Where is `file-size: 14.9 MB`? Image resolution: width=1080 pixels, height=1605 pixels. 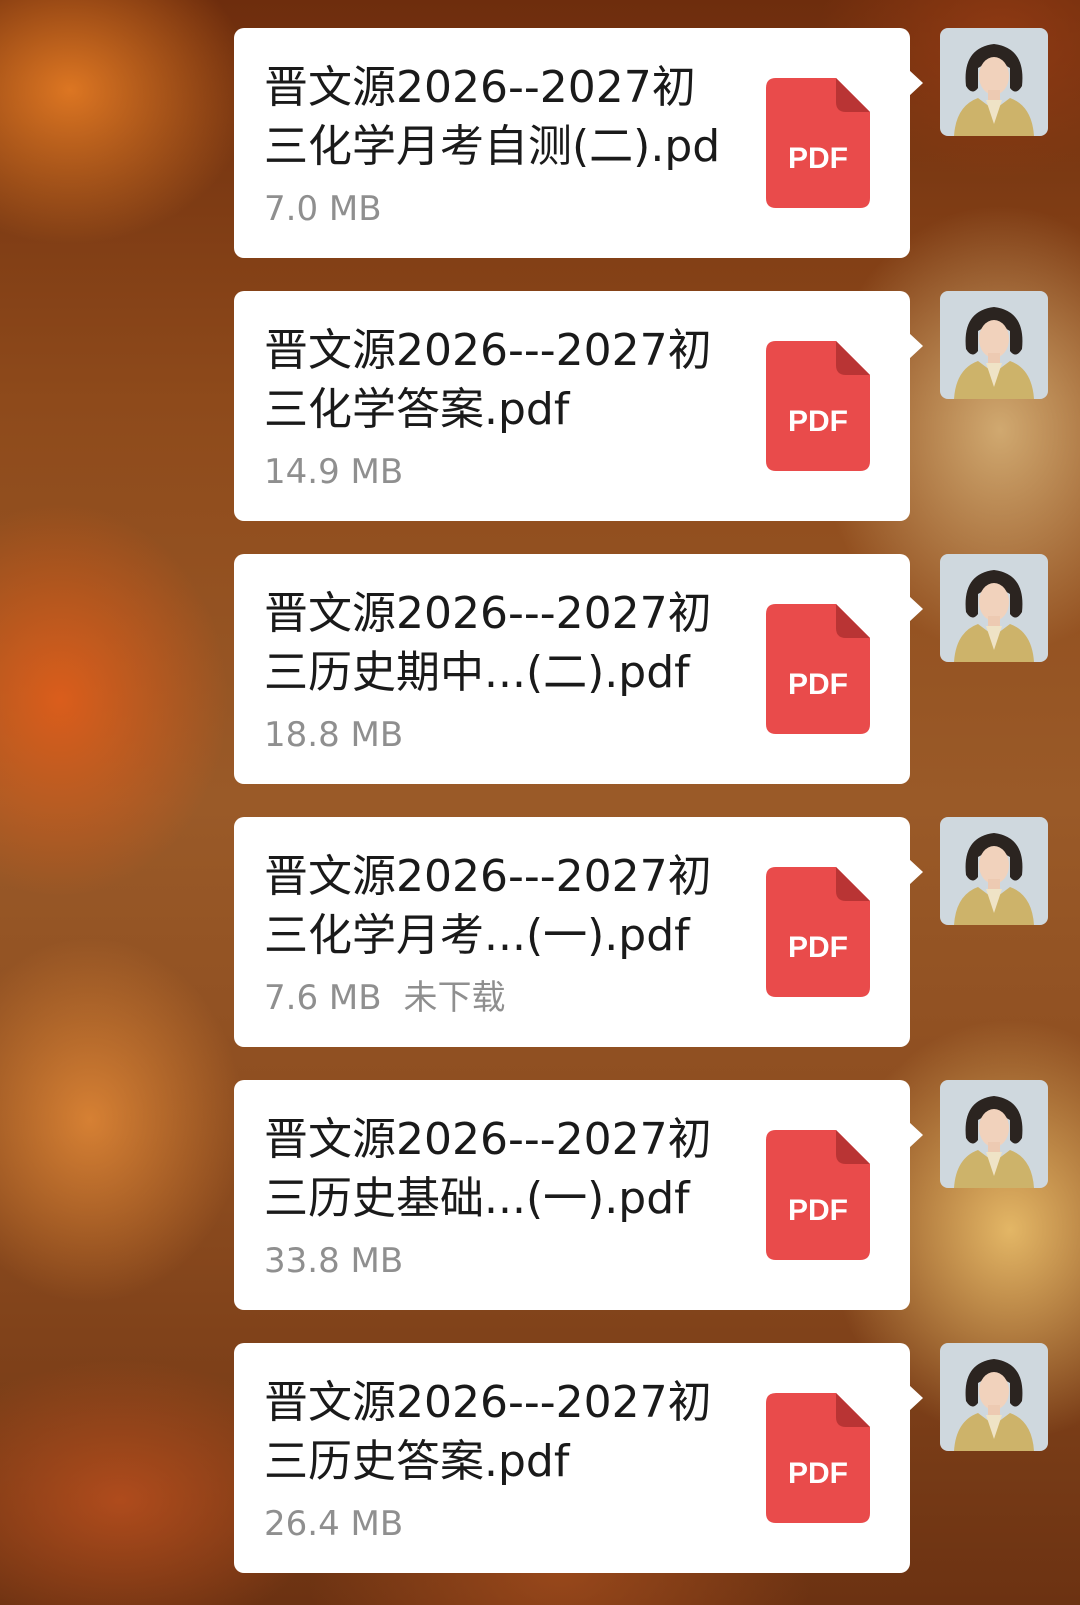
file-size: 14.9 MB is located at coordinates (334, 472).